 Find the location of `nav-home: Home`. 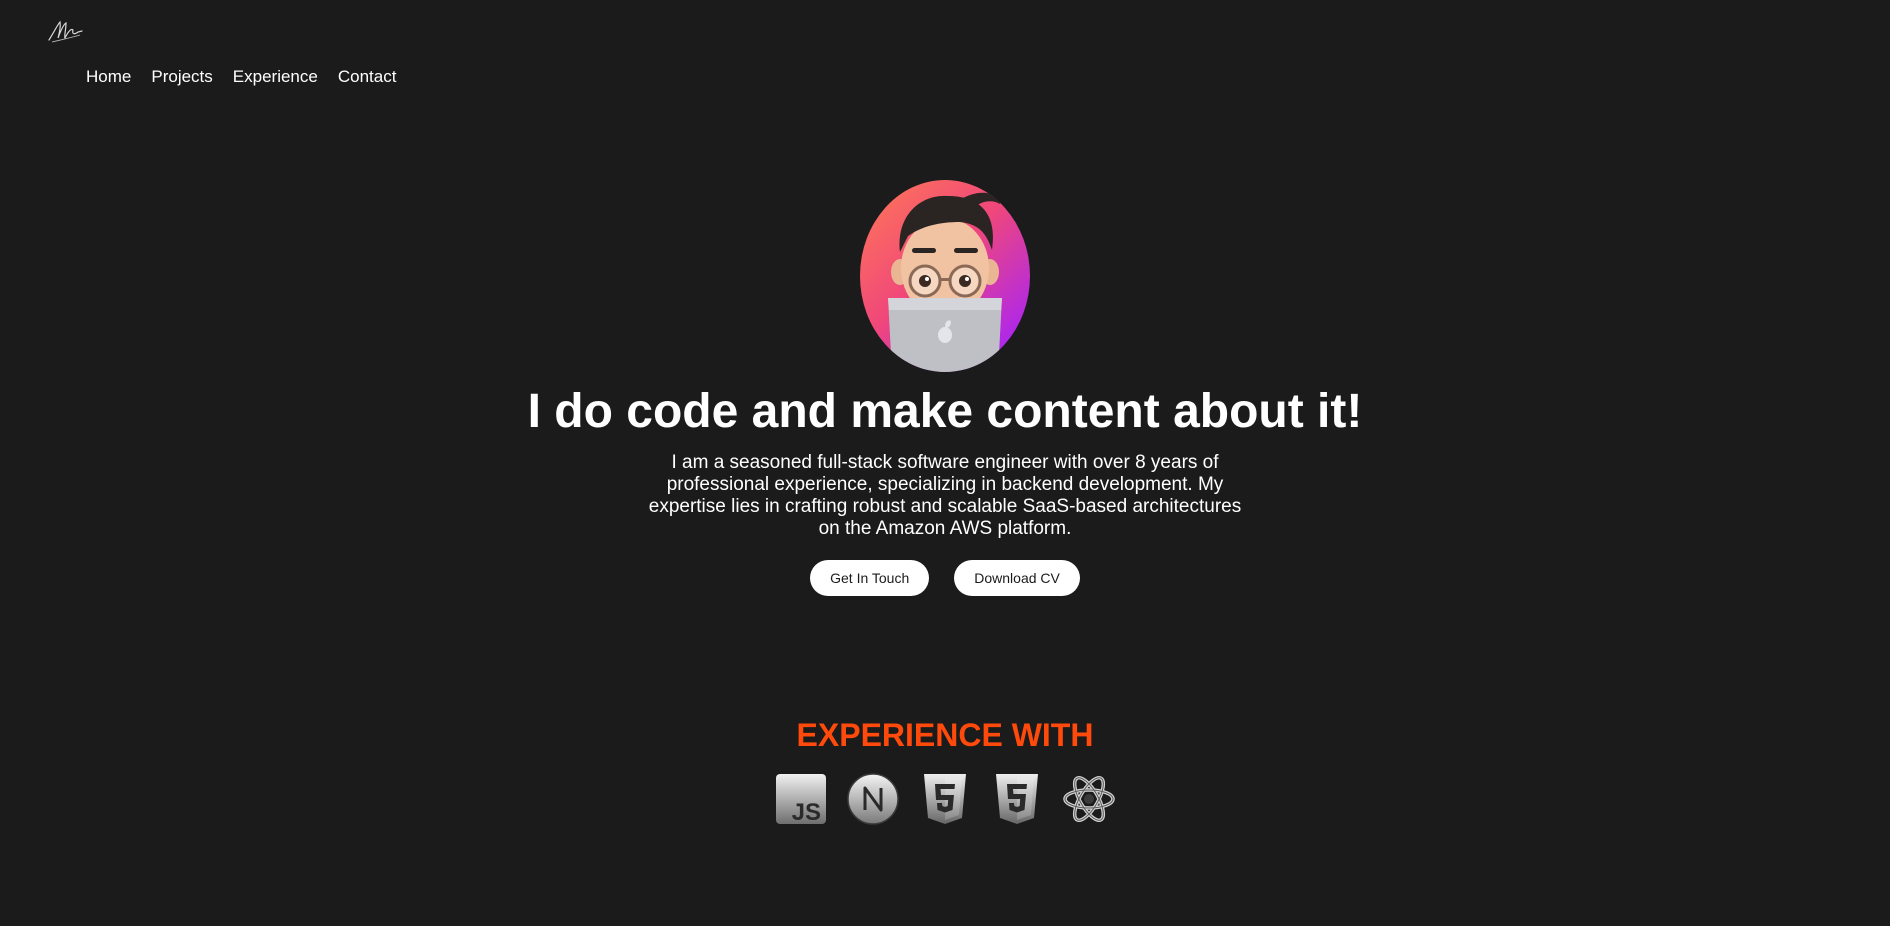

nav-home: Home is located at coordinates (108, 77).